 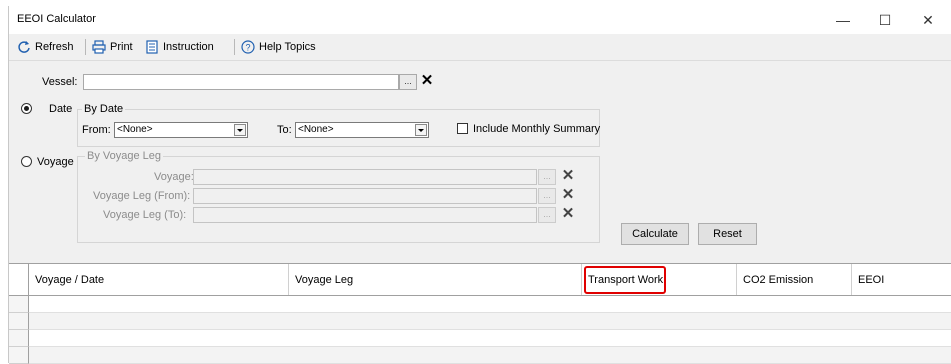 I want to click on to-date-select: <None>, so click(x=362, y=130).